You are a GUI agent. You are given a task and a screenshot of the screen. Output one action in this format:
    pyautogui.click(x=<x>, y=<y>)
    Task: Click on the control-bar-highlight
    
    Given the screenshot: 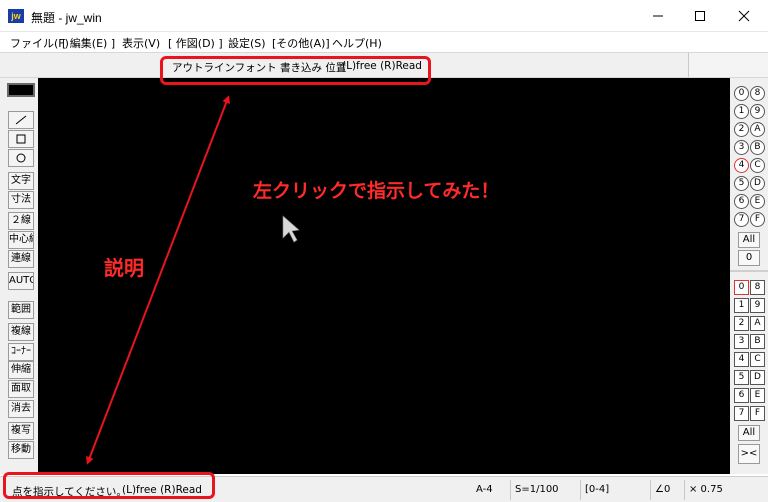 What is the action you would take?
    pyautogui.click(x=295, y=70)
    